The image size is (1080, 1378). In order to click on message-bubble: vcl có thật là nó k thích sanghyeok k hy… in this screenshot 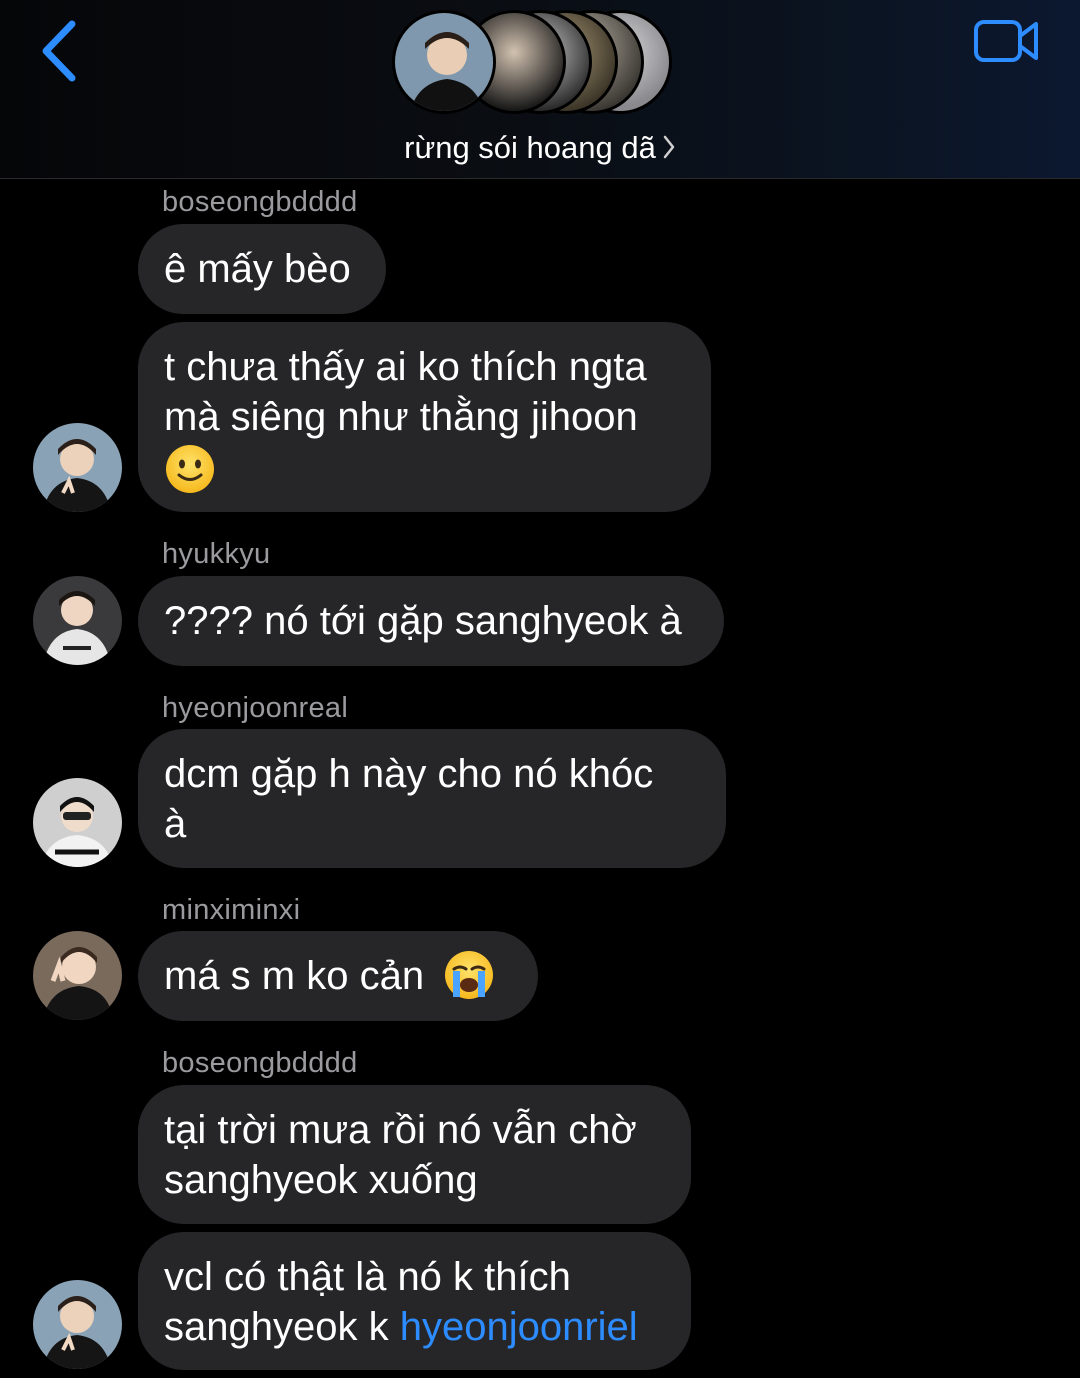, I will do `click(414, 1301)`.